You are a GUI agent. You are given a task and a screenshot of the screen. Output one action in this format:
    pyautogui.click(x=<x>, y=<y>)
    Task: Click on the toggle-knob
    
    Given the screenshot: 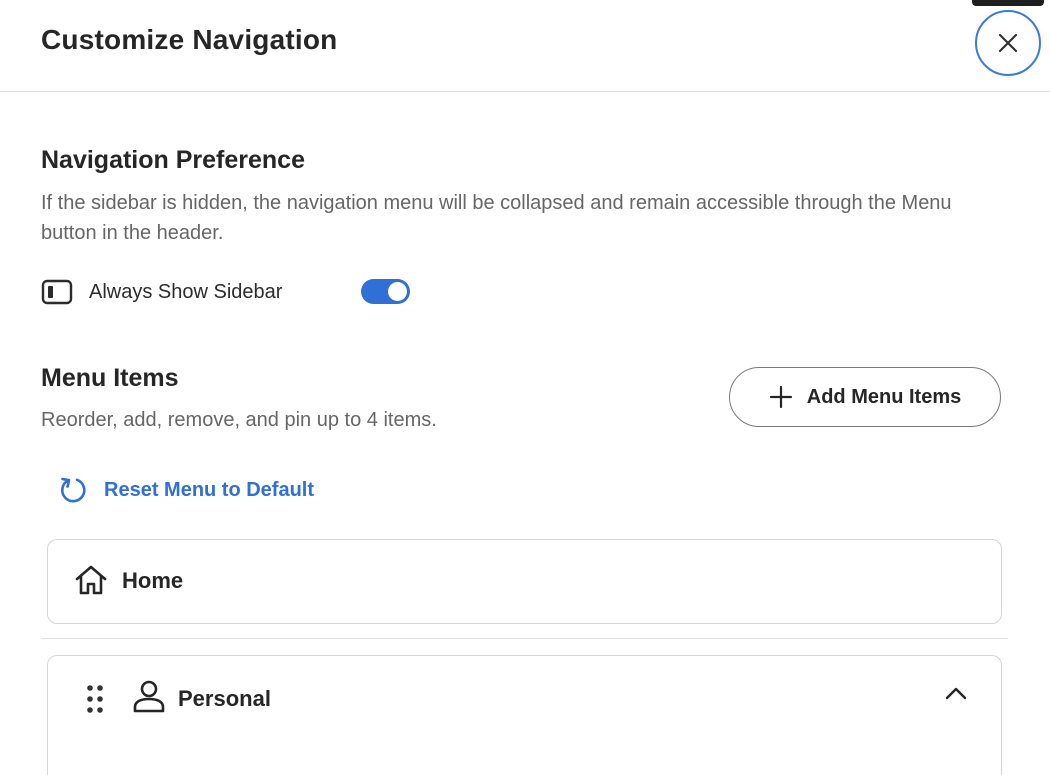 What is the action you would take?
    pyautogui.click(x=397, y=291)
    